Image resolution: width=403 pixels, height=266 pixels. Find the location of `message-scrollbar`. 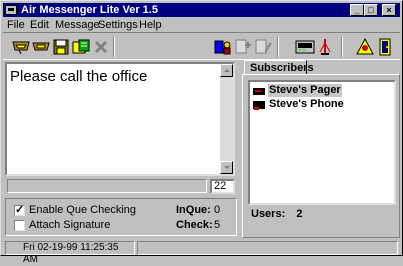

message-scrollbar is located at coordinates (226, 119).